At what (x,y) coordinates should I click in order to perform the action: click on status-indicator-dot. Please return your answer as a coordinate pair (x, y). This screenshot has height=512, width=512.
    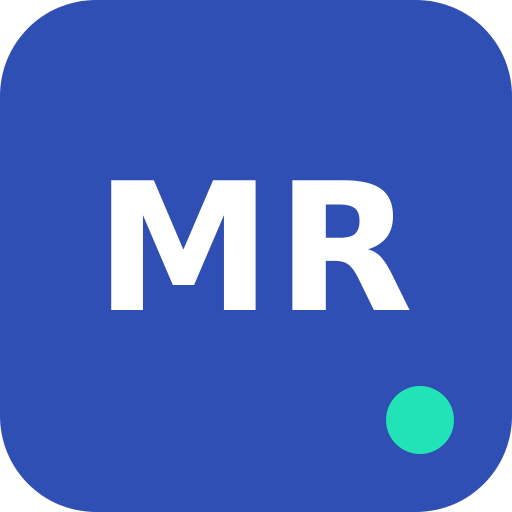
    Looking at the image, I should click on (420, 420).